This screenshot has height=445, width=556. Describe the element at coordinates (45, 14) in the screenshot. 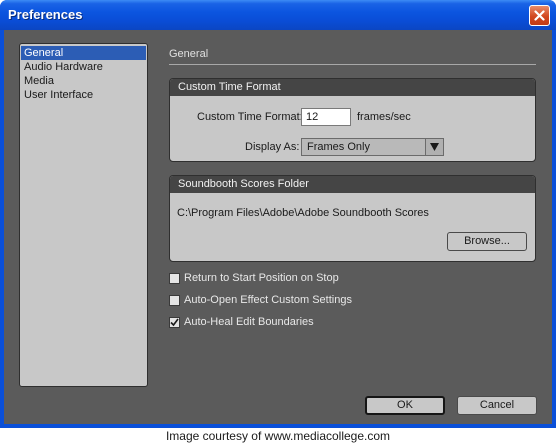

I see `window-title: Preferences` at that location.